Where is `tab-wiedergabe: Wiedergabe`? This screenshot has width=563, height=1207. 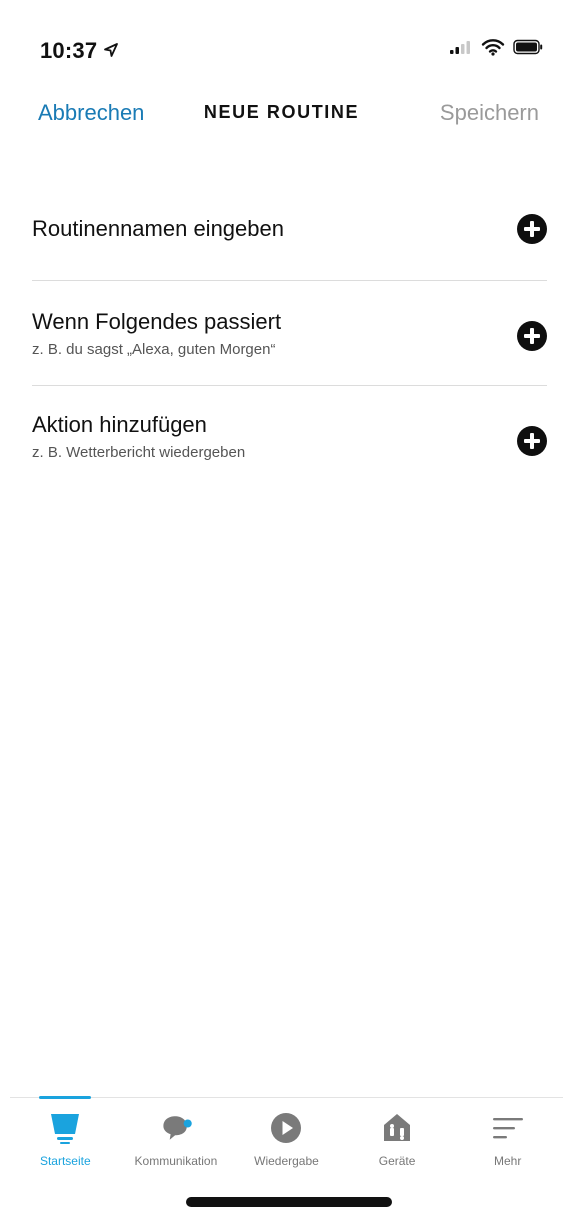
tab-wiedergabe: Wiedergabe is located at coordinates (286, 1138).